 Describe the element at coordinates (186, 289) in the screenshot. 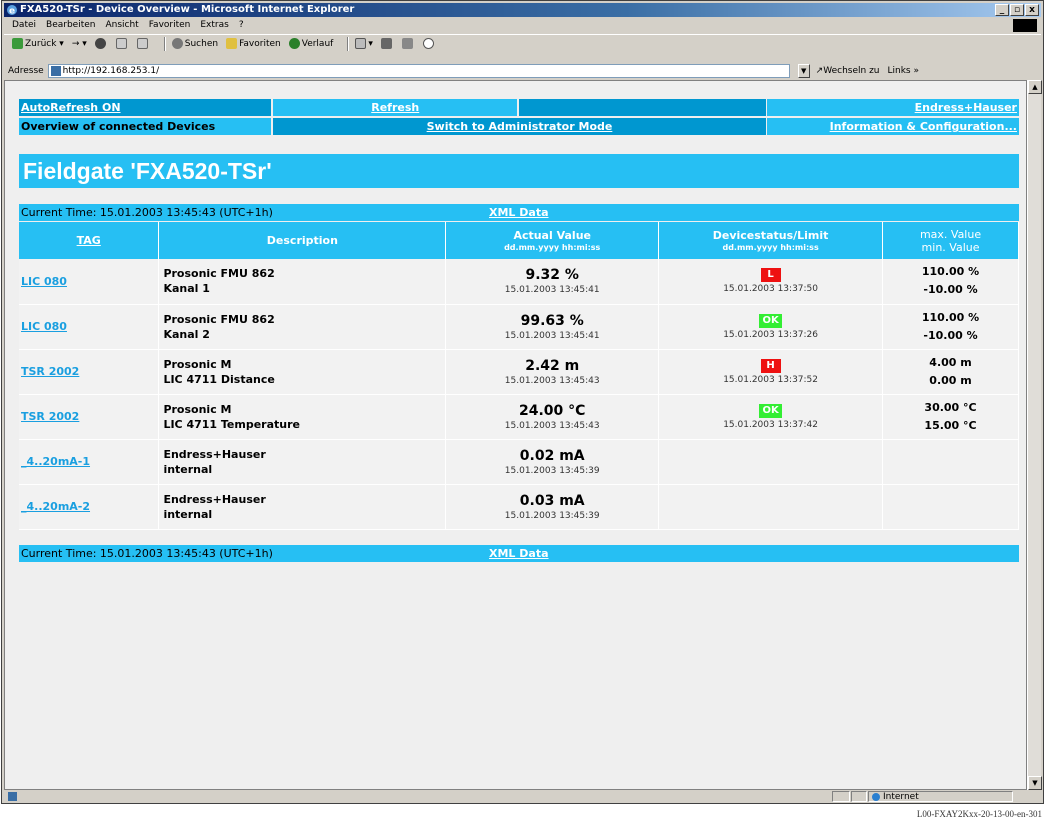

I see `device-channel: Kanal 1` at that location.